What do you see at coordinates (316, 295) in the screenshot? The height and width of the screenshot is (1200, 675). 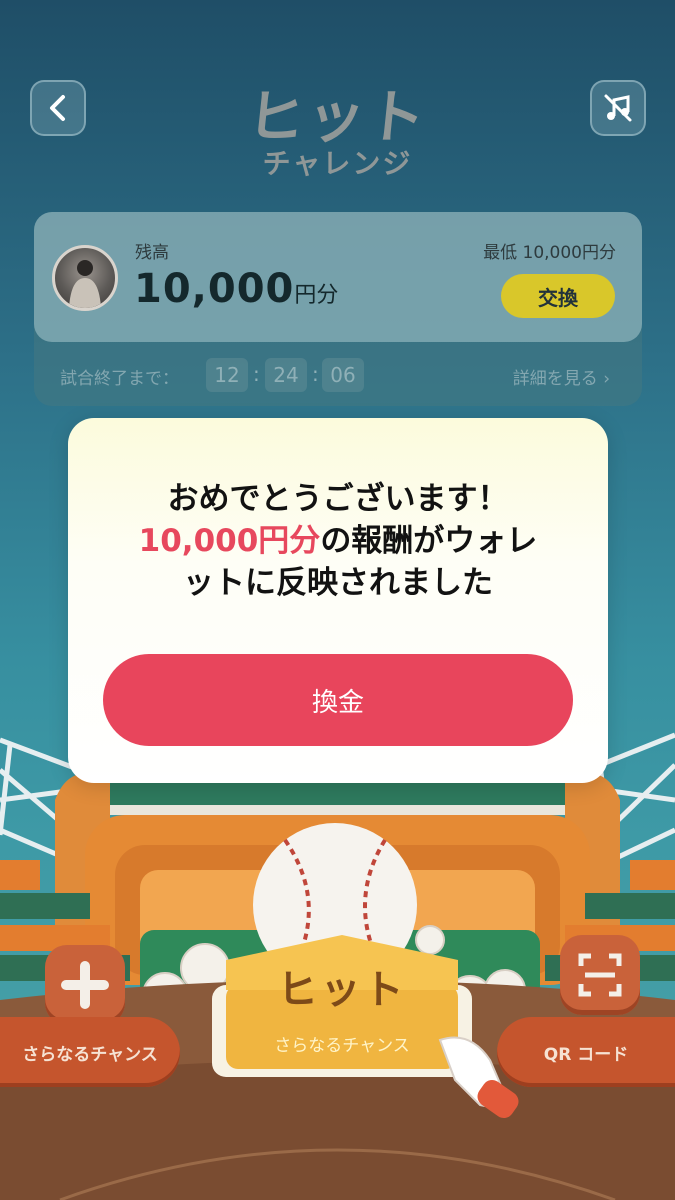 I see `balance-unit: 円分` at bounding box center [316, 295].